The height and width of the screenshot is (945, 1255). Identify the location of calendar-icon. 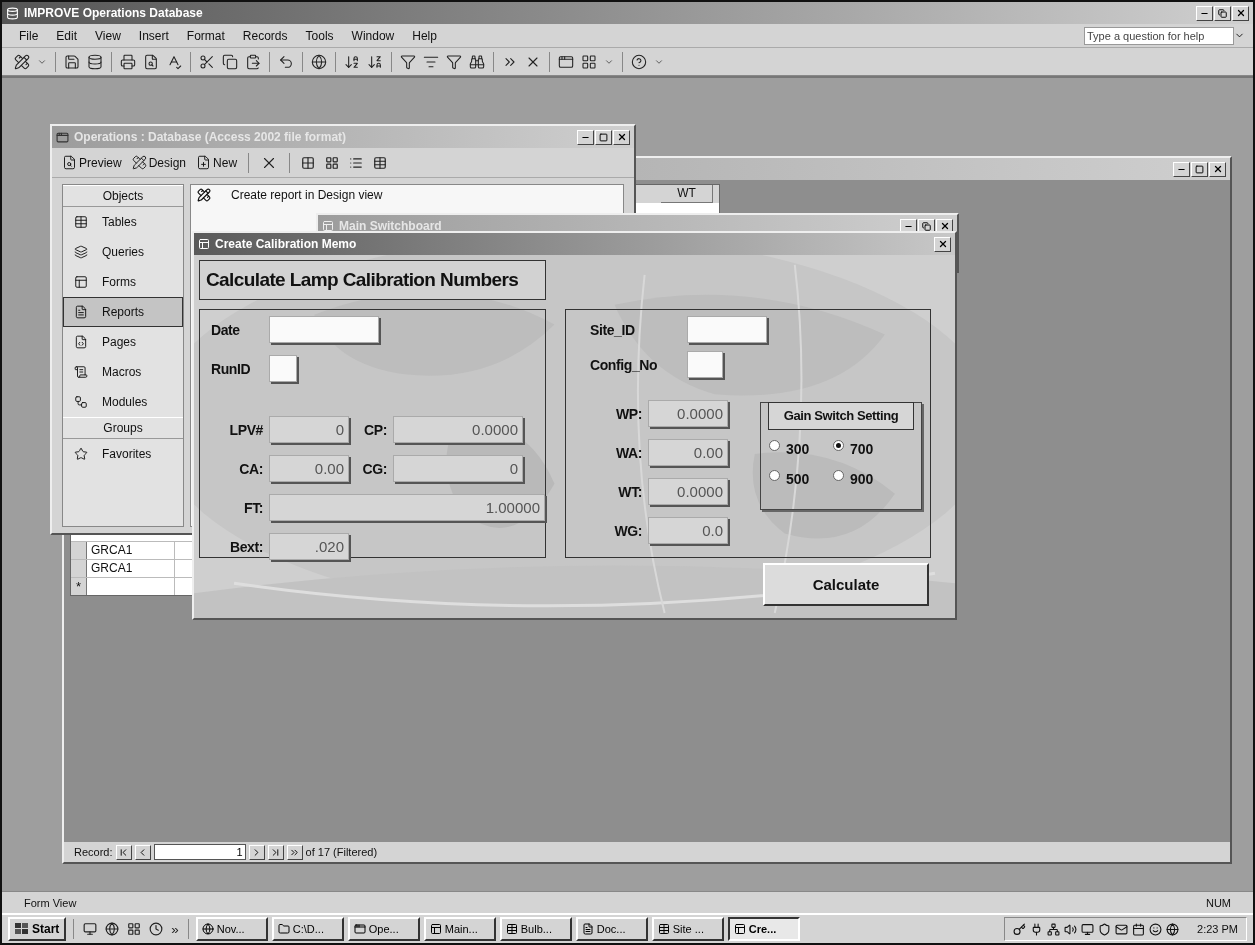
(1139, 929).